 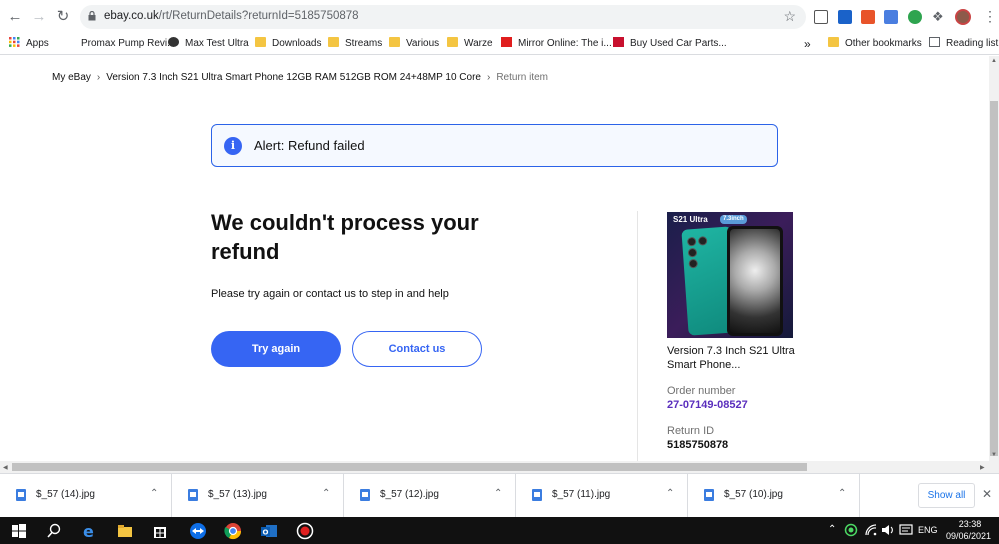 What do you see at coordinates (506, 42) in the screenshot?
I see `mirror-icon` at bounding box center [506, 42].